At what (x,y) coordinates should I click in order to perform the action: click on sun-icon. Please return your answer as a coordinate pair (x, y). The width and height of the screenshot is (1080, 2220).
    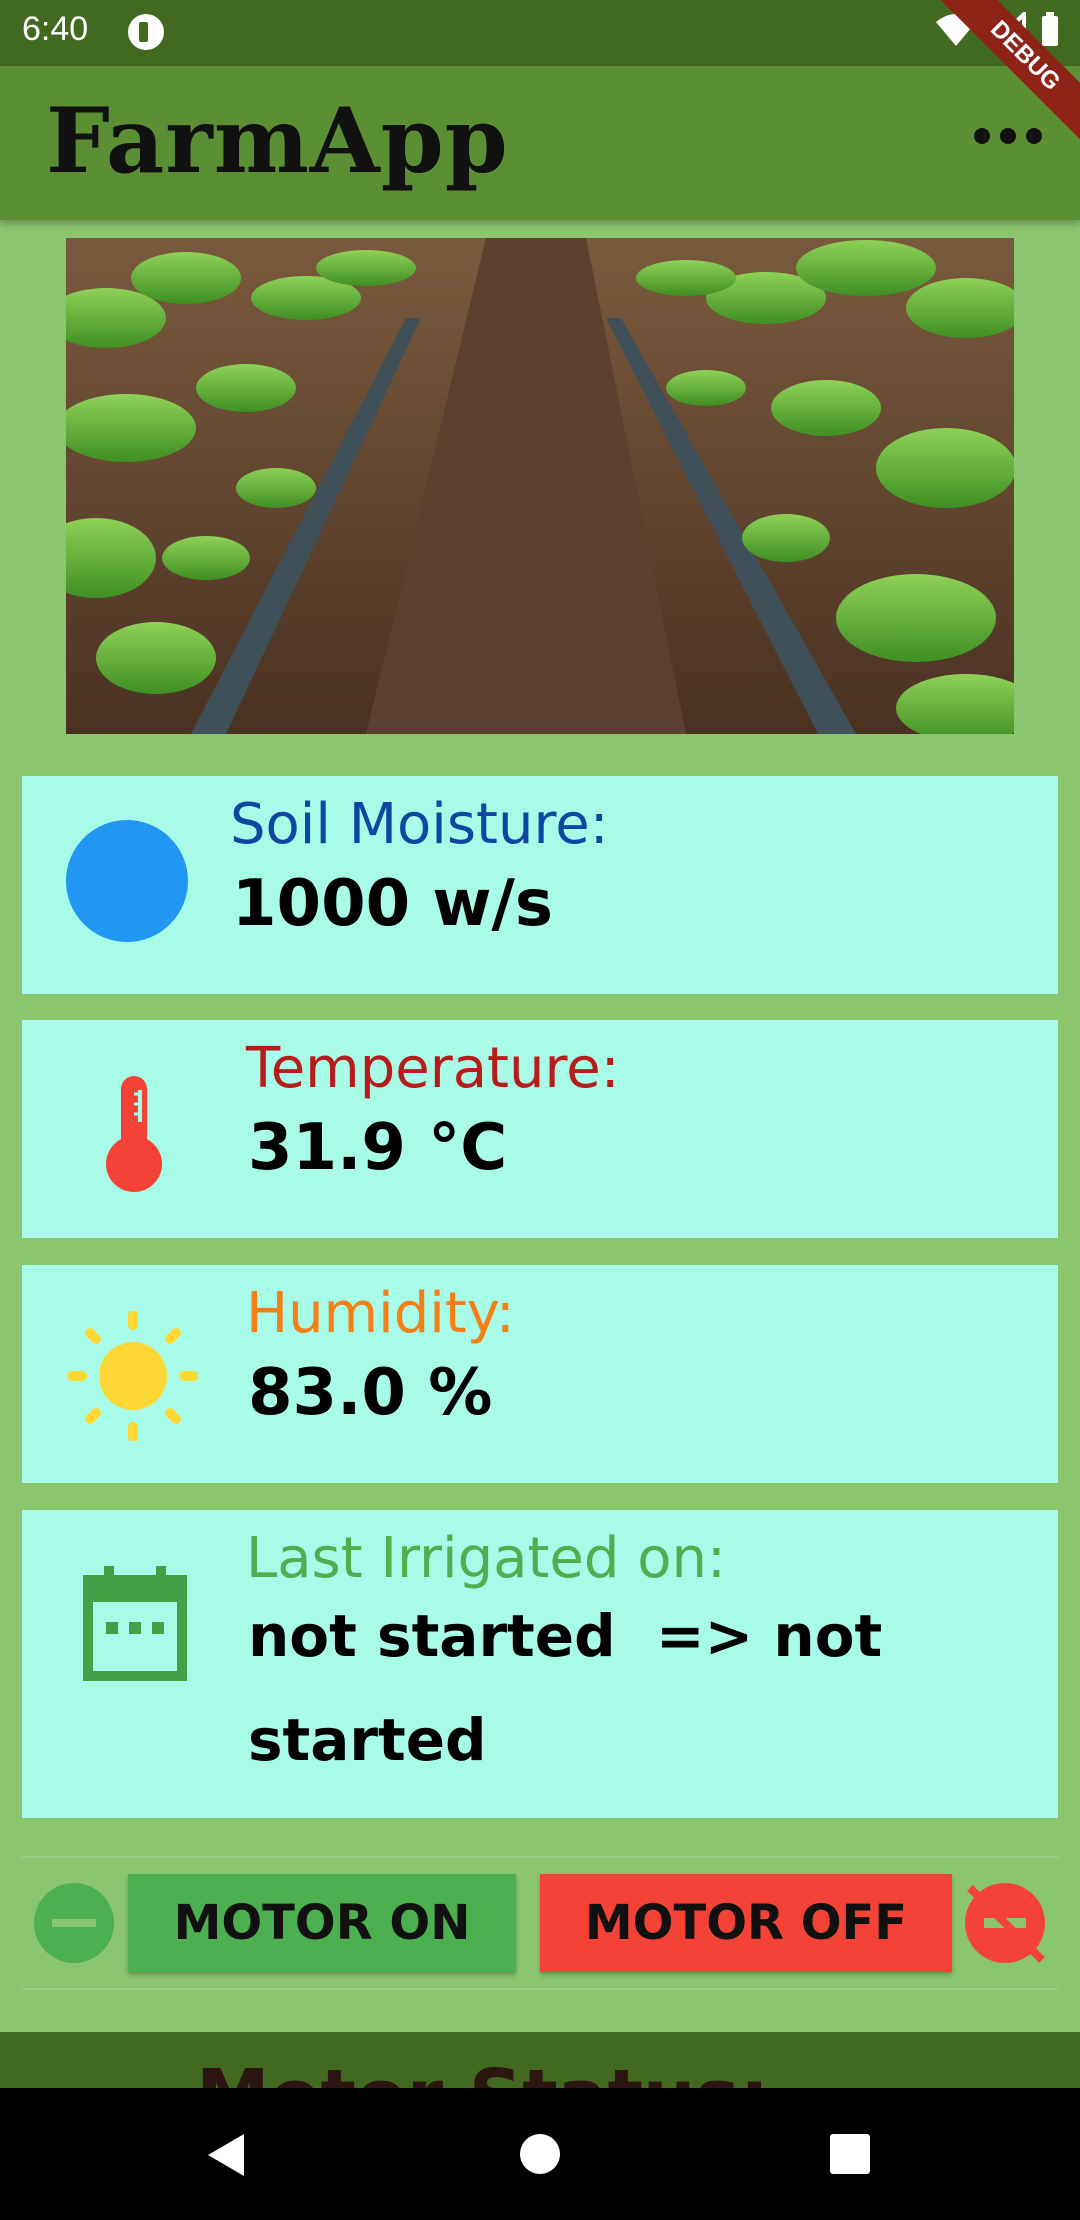
    Looking at the image, I should click on (133, 1376).